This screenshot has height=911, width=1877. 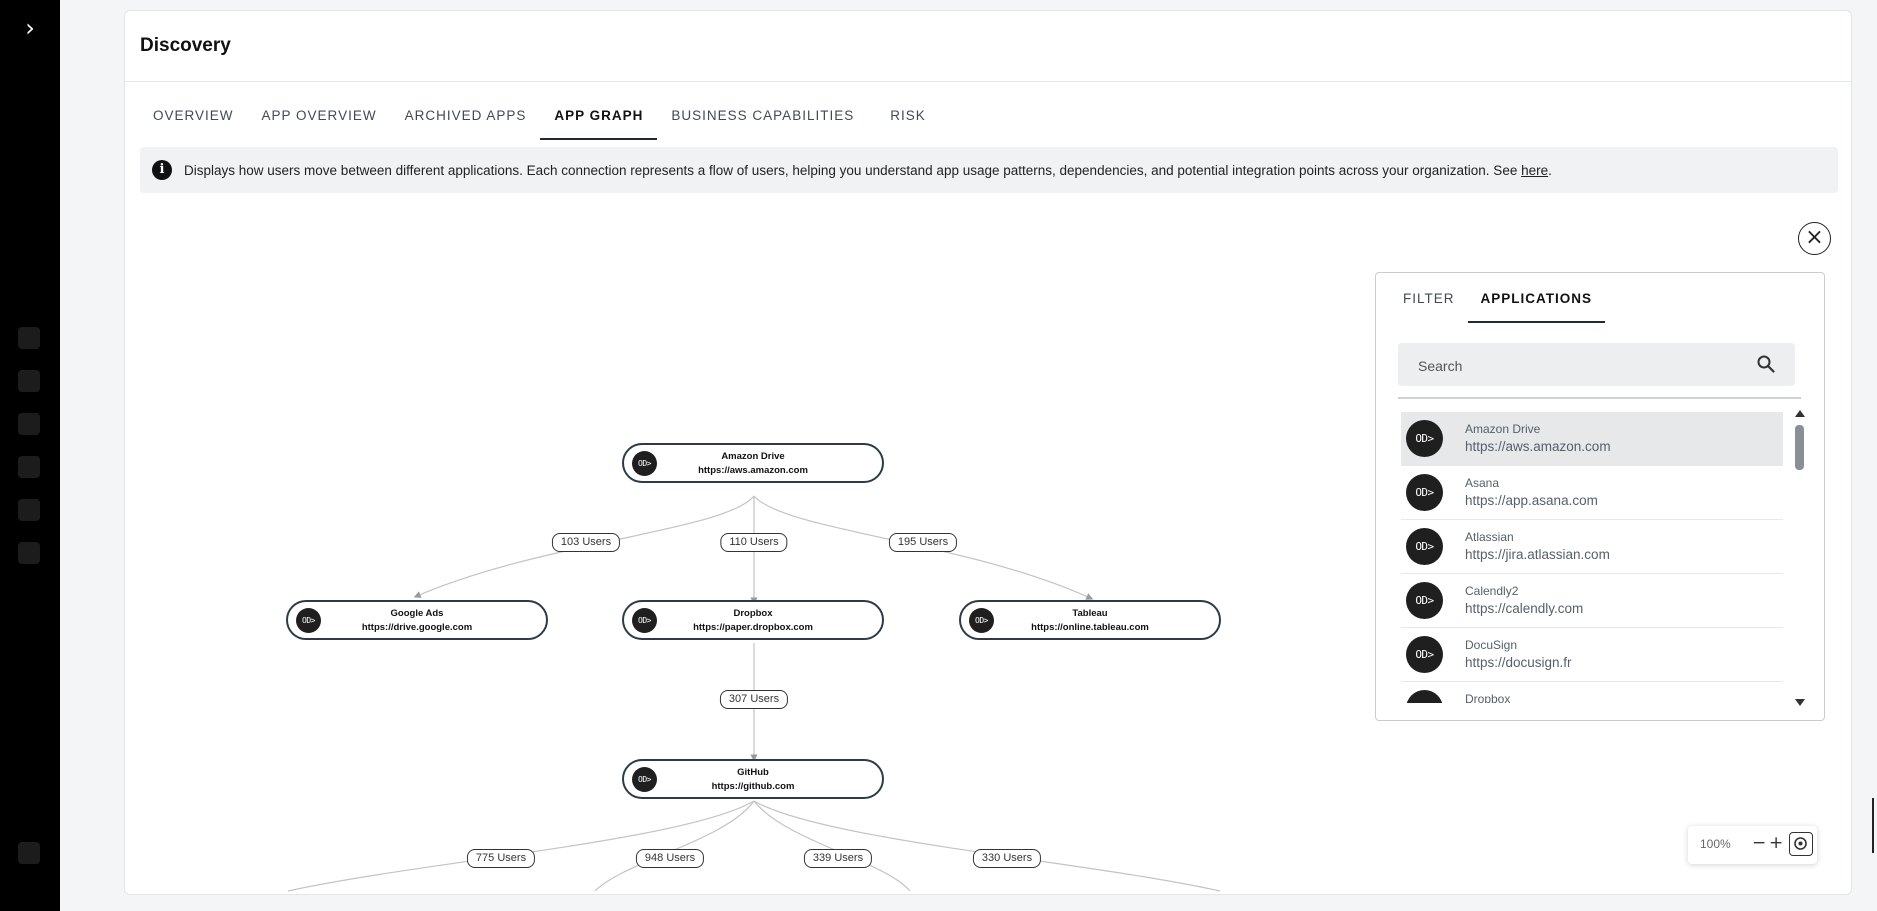 I want to click on scroll-up-arrow-icon, so click(x=1800, y=413).